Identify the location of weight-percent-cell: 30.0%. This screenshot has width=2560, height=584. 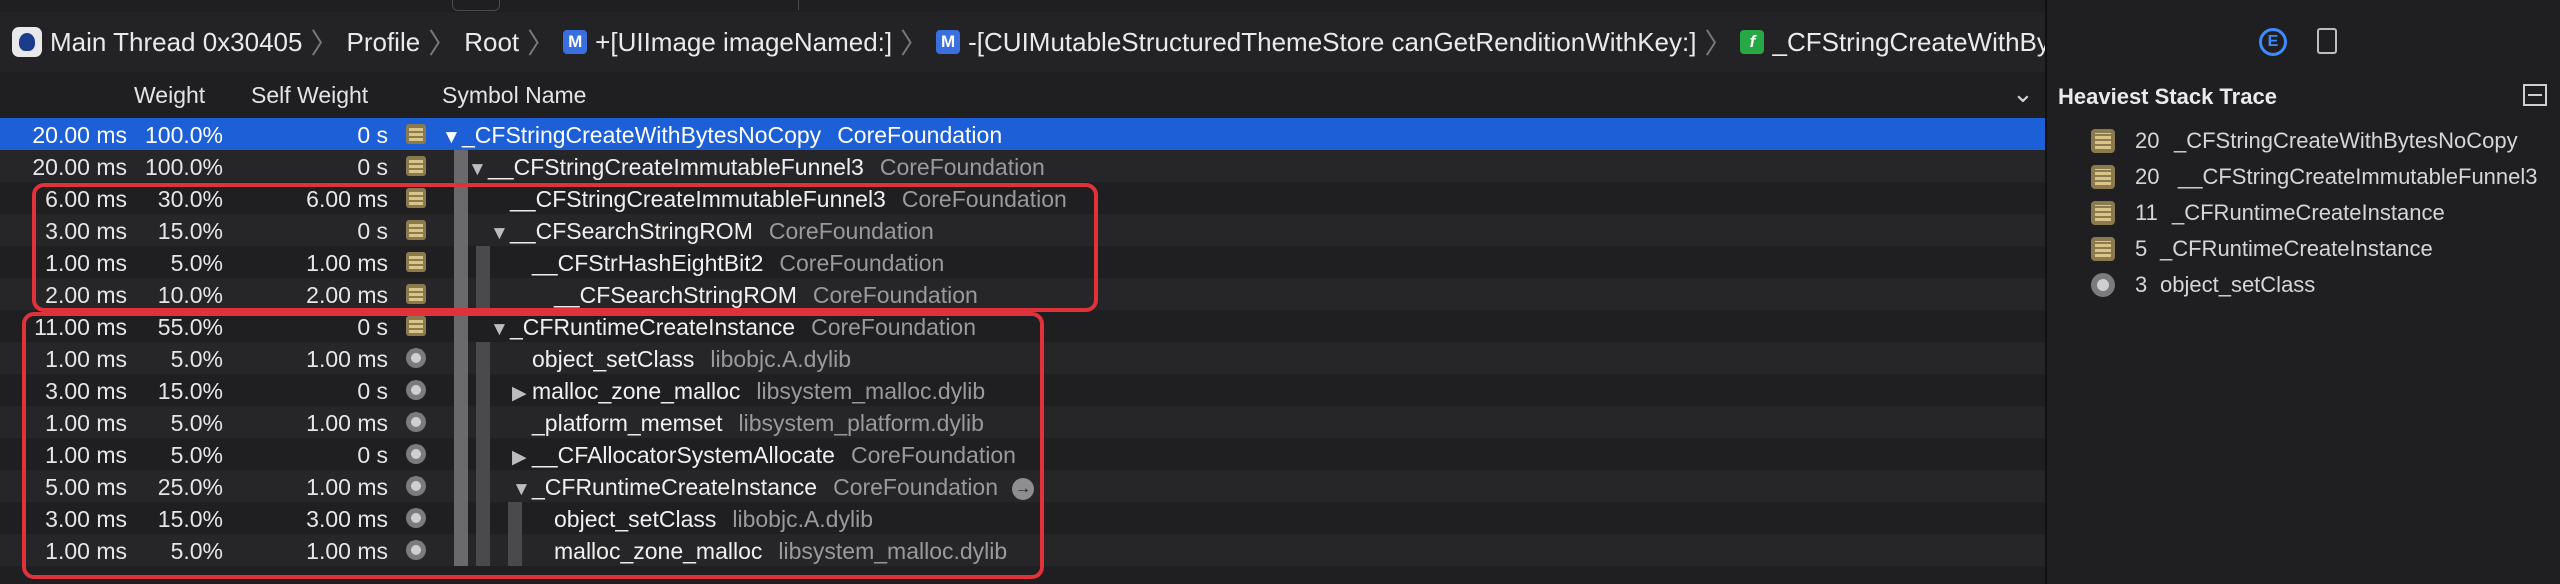
(190, 199).